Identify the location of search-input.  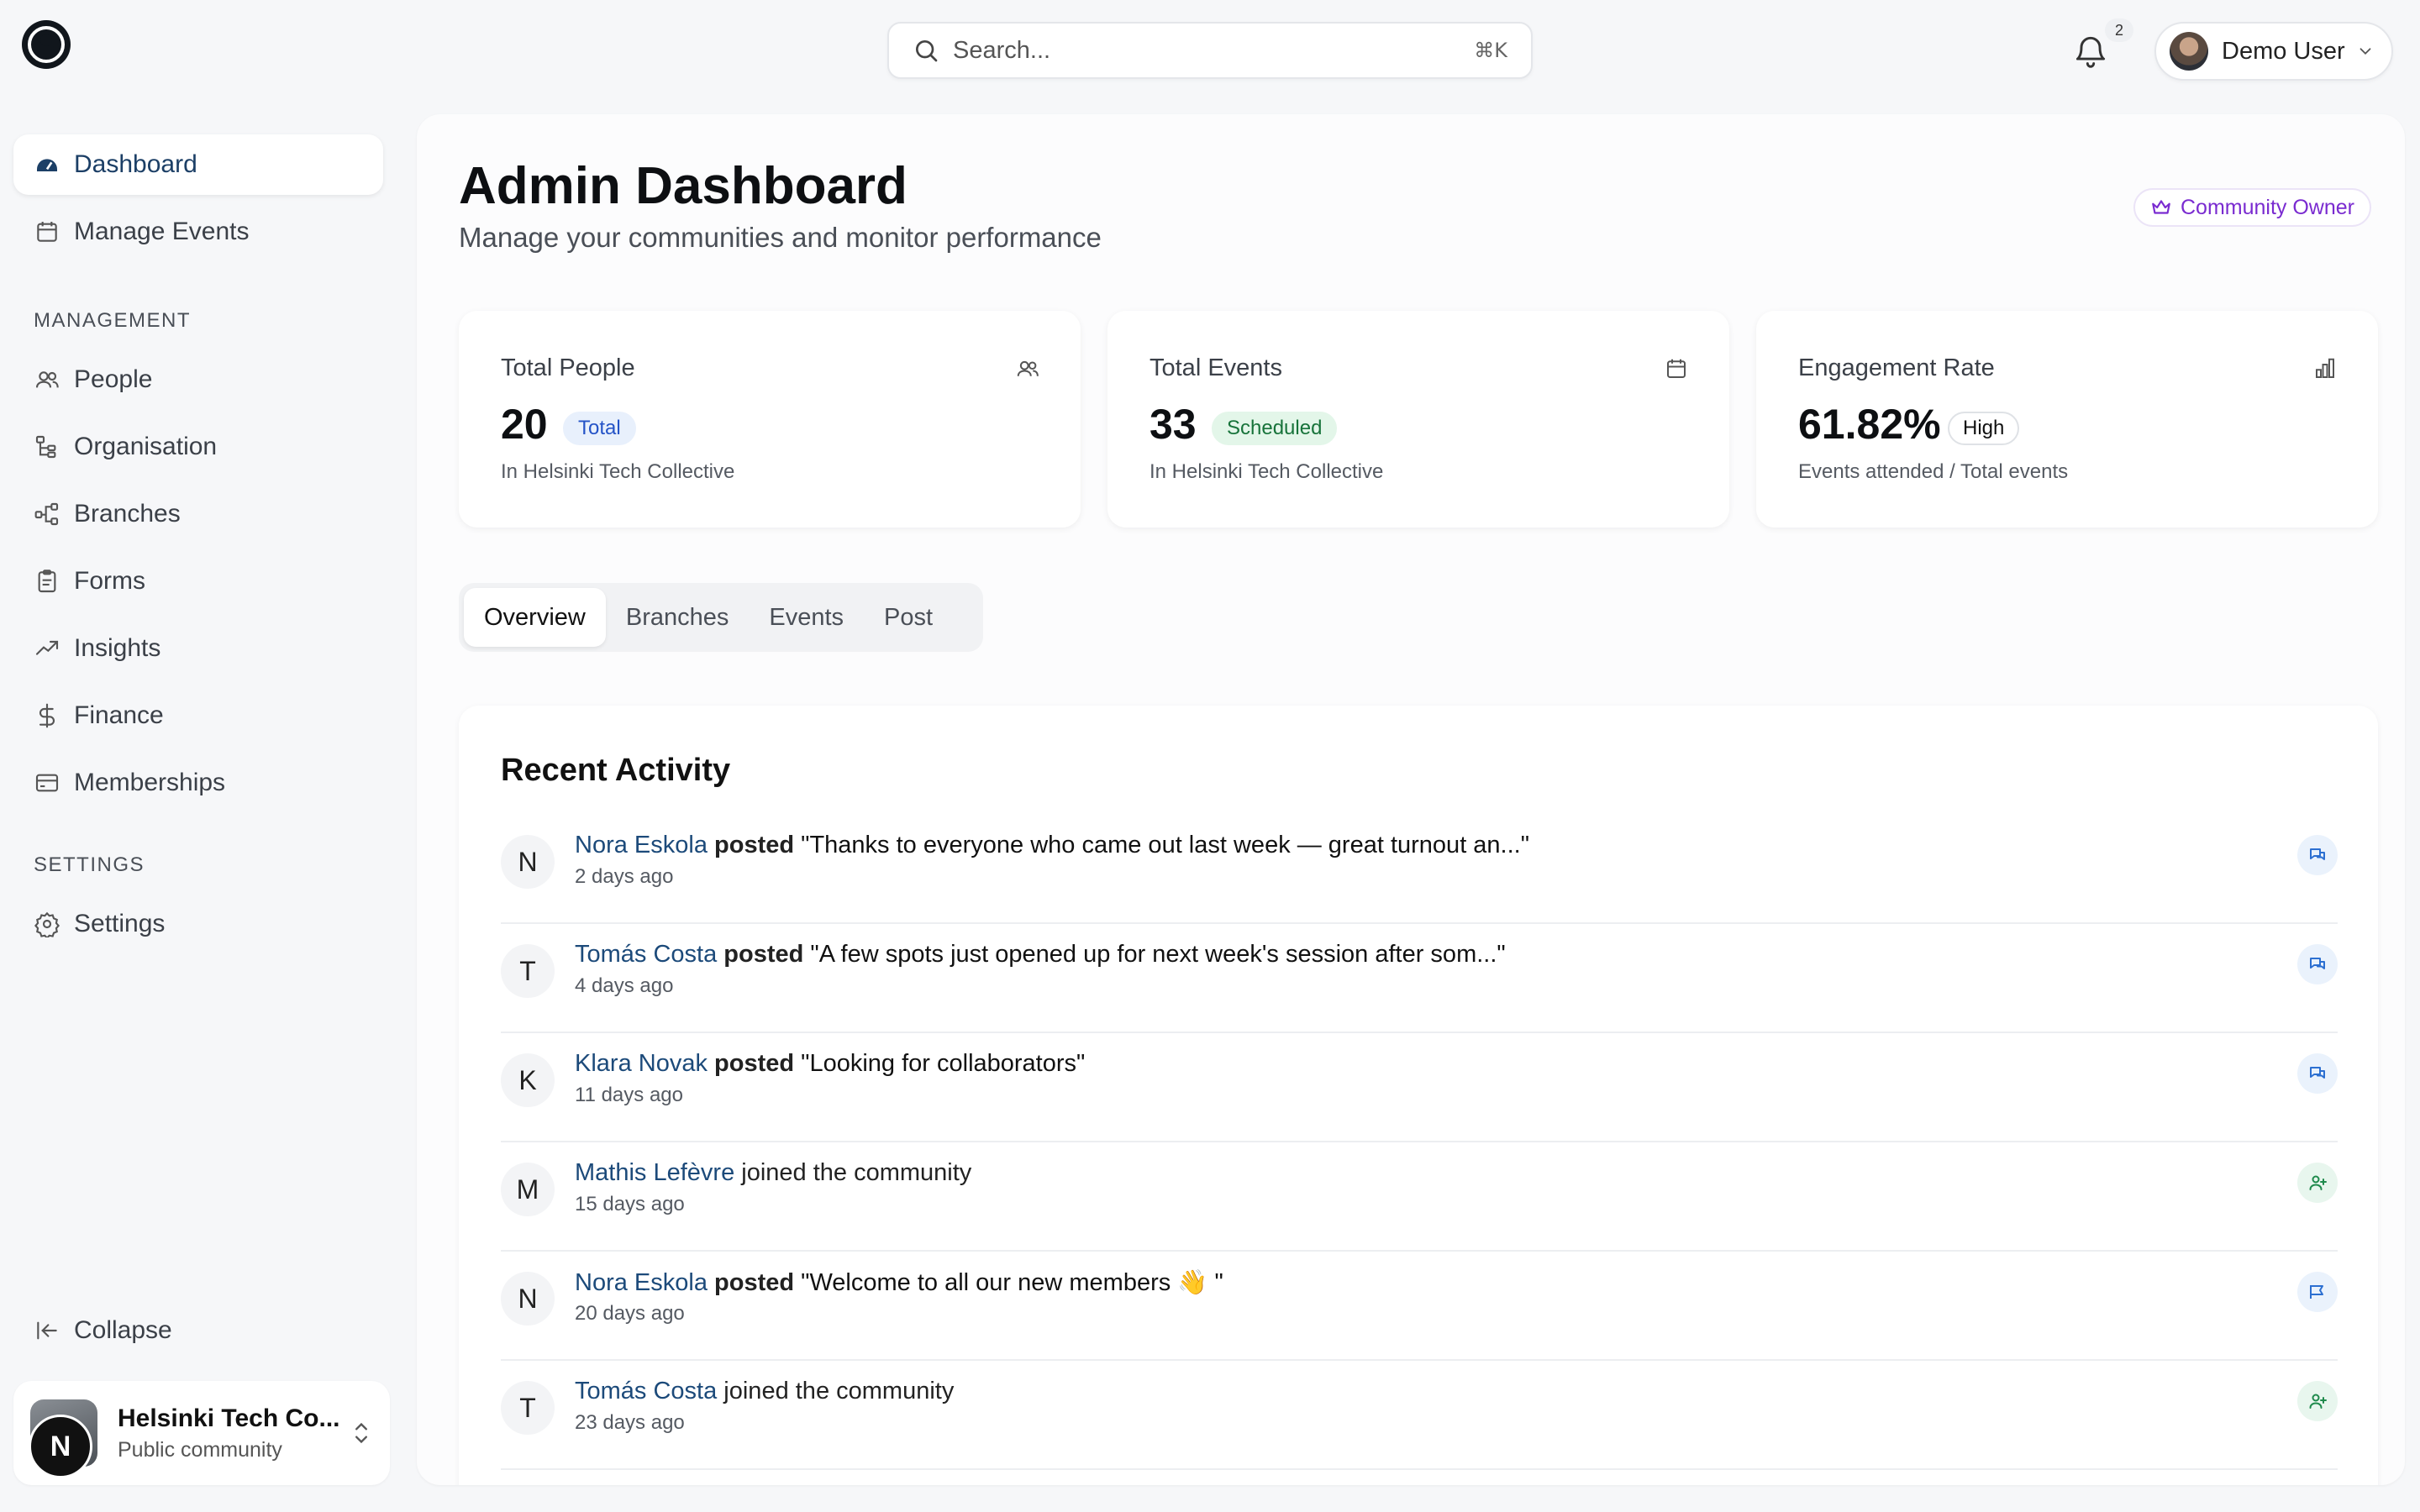
(1214, 50).